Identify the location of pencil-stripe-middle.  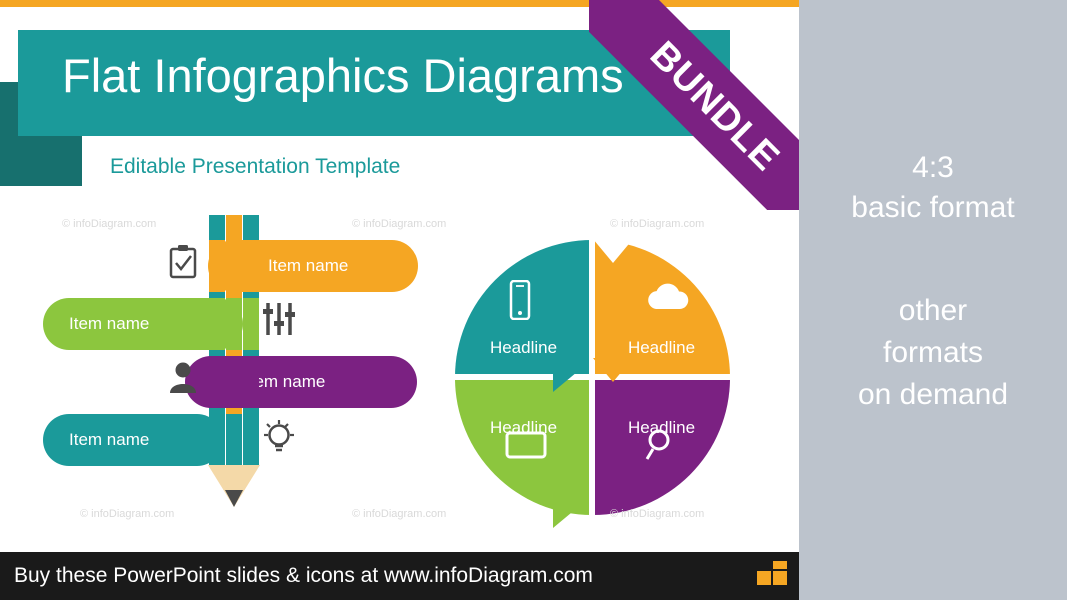
(234, 340).